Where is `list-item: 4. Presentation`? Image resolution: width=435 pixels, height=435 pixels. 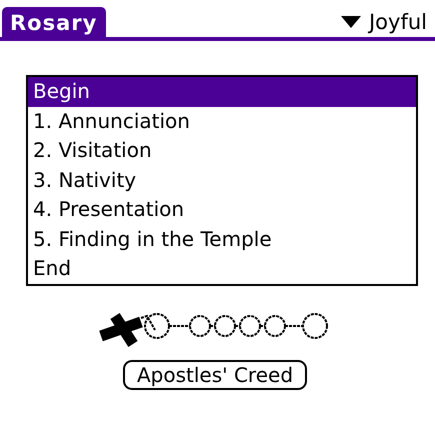
list-item: 4. Presentation is located at coordinates (222, 209).